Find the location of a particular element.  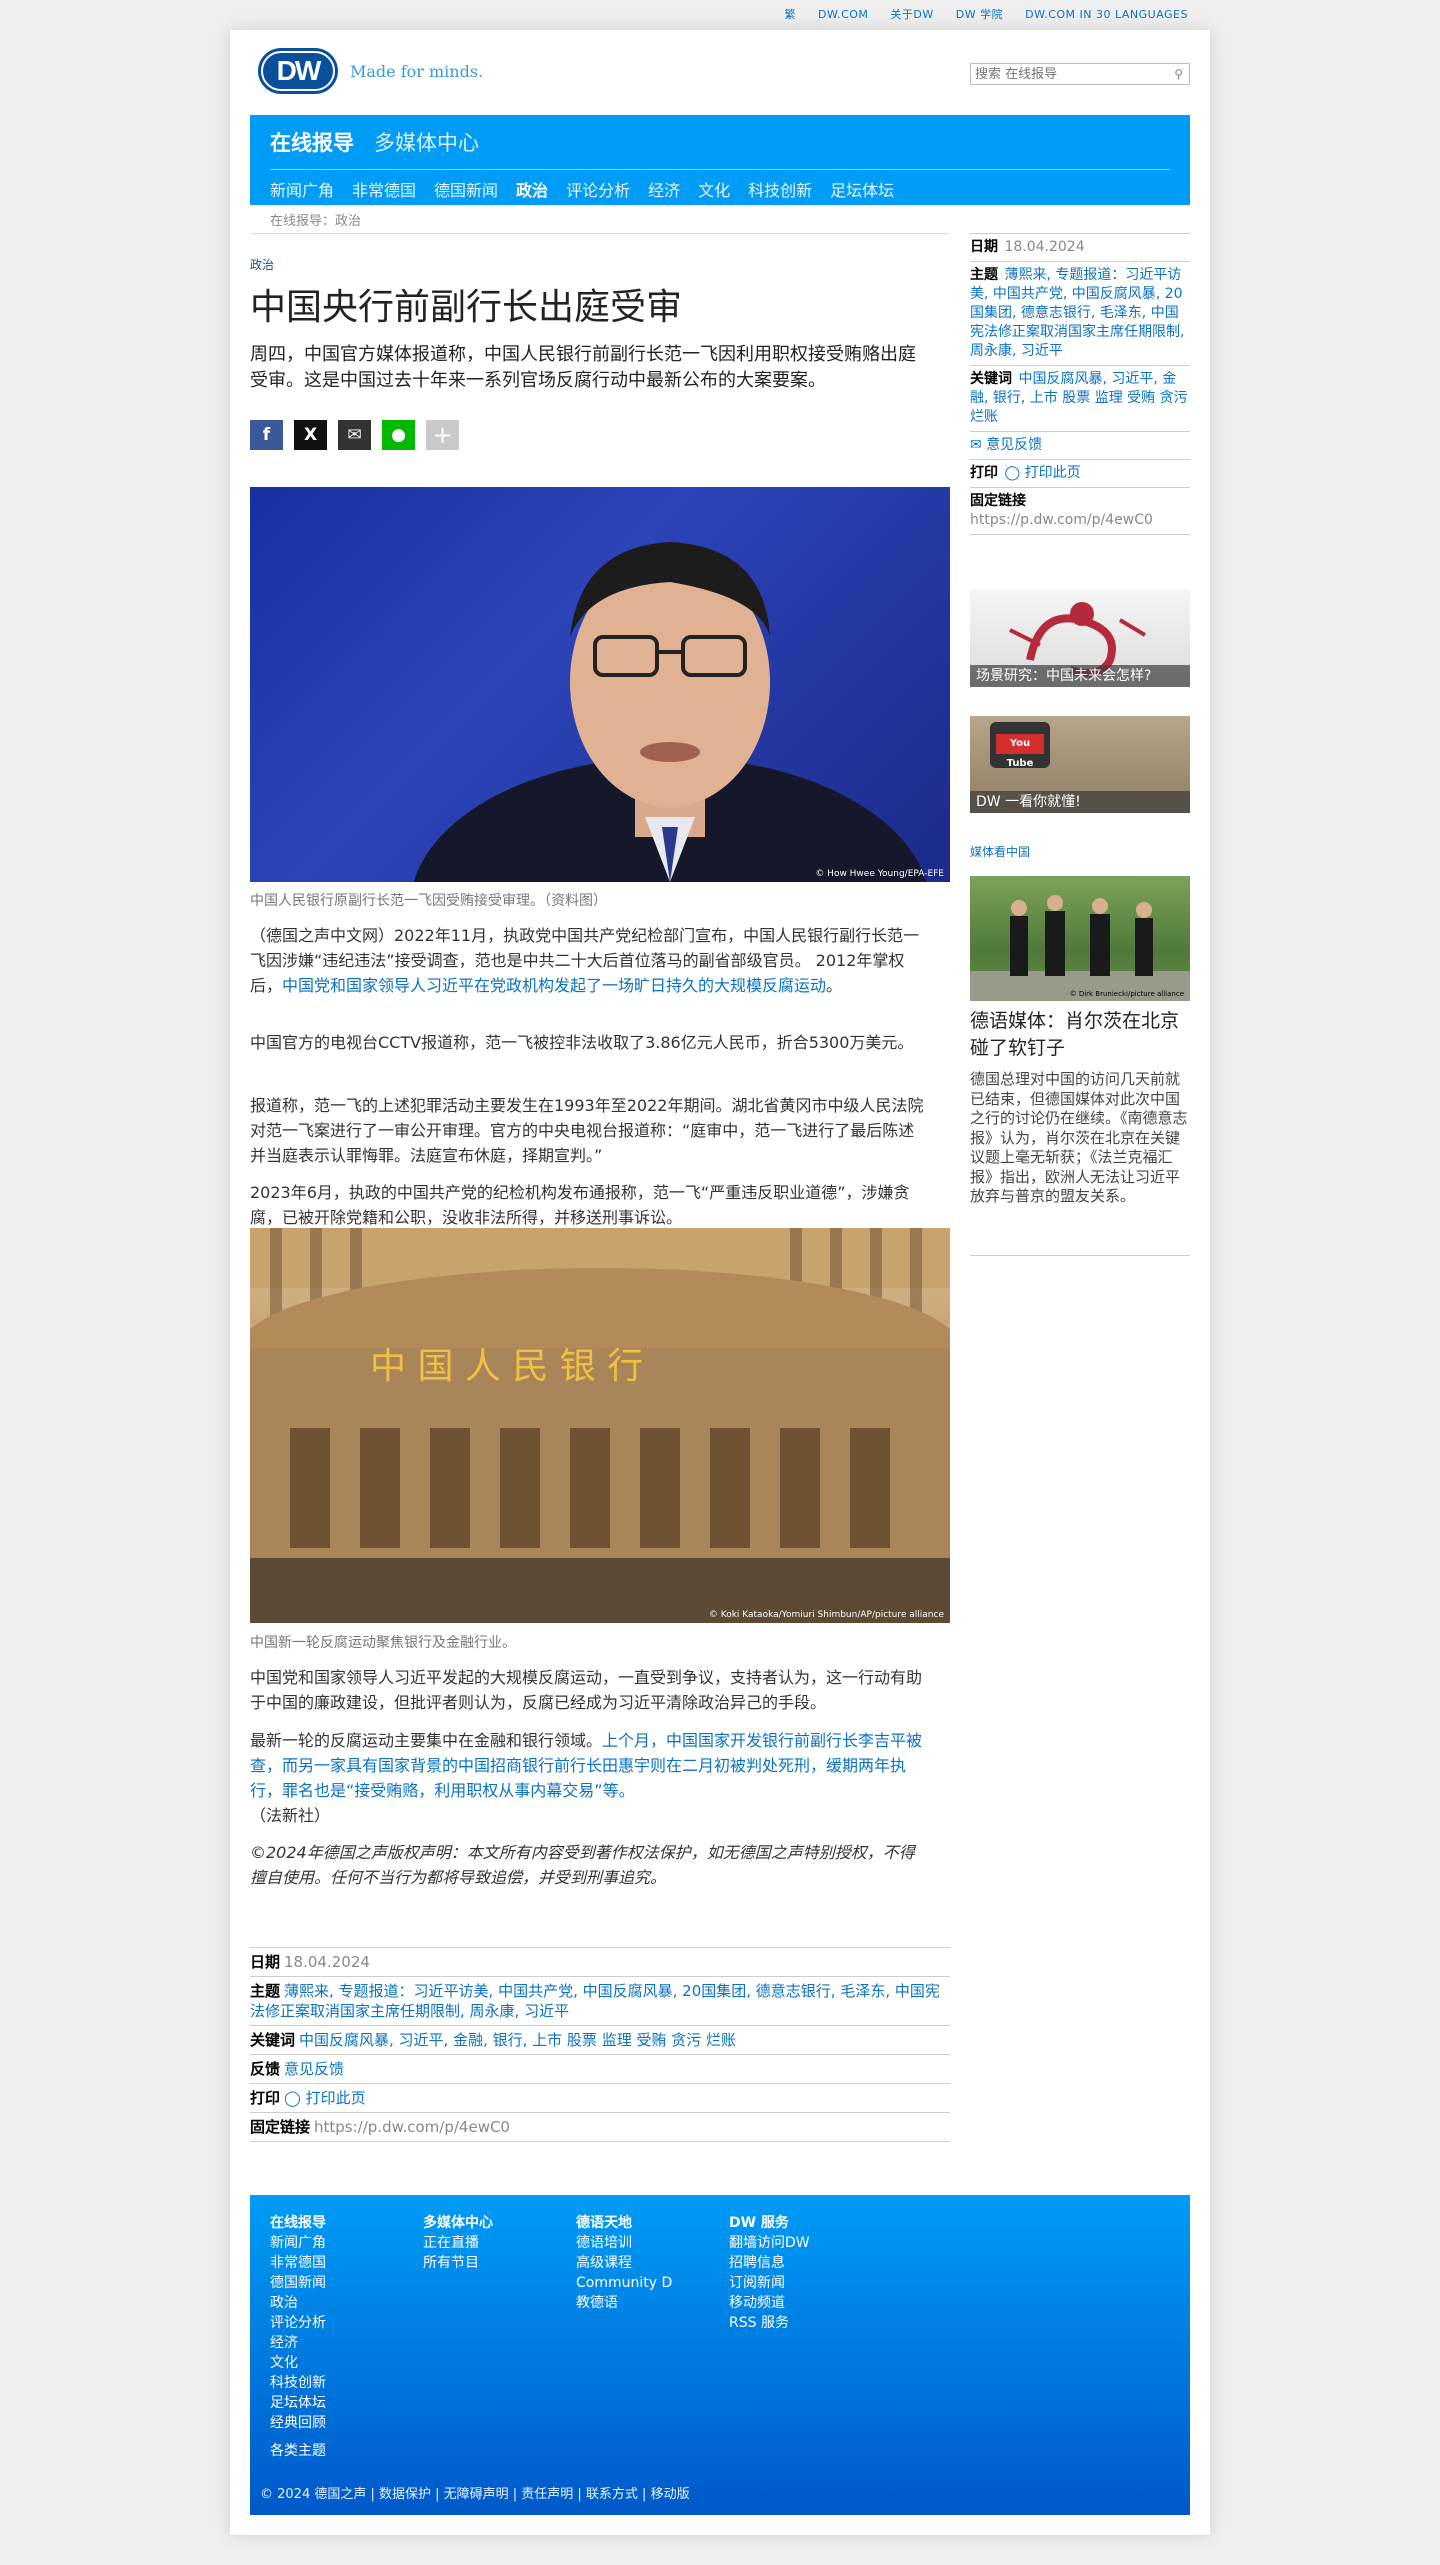

article-kicker: 政治 is located at coordinates (262, 264).